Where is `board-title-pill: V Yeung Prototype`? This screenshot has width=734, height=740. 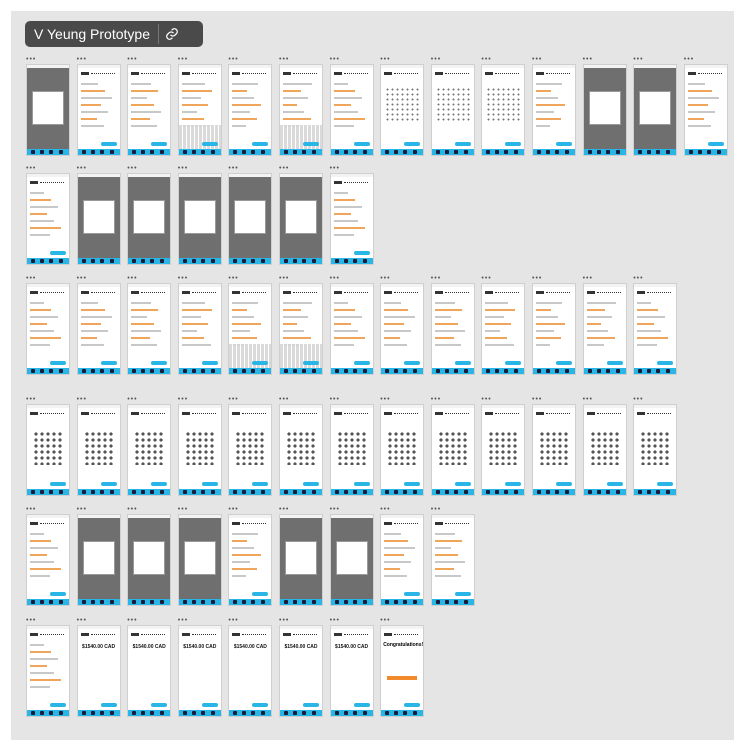
board-title-pill: V Yeung Prototype is located at coordinates (114, 34).